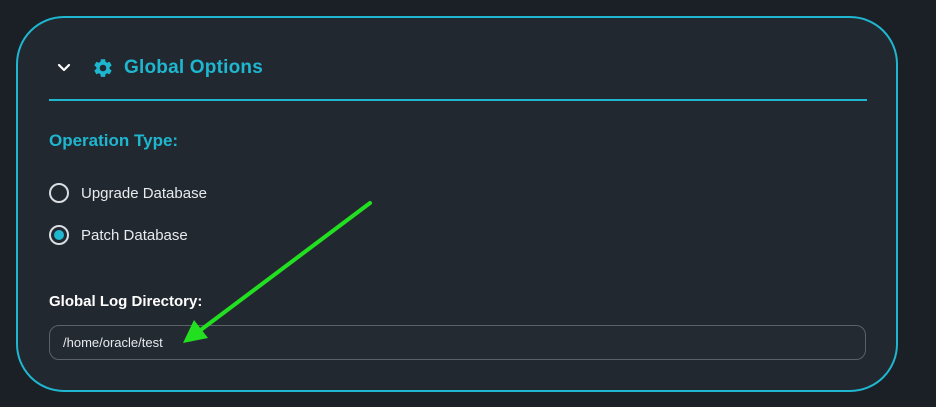  I want to click on header-divider, so click(458, 100).